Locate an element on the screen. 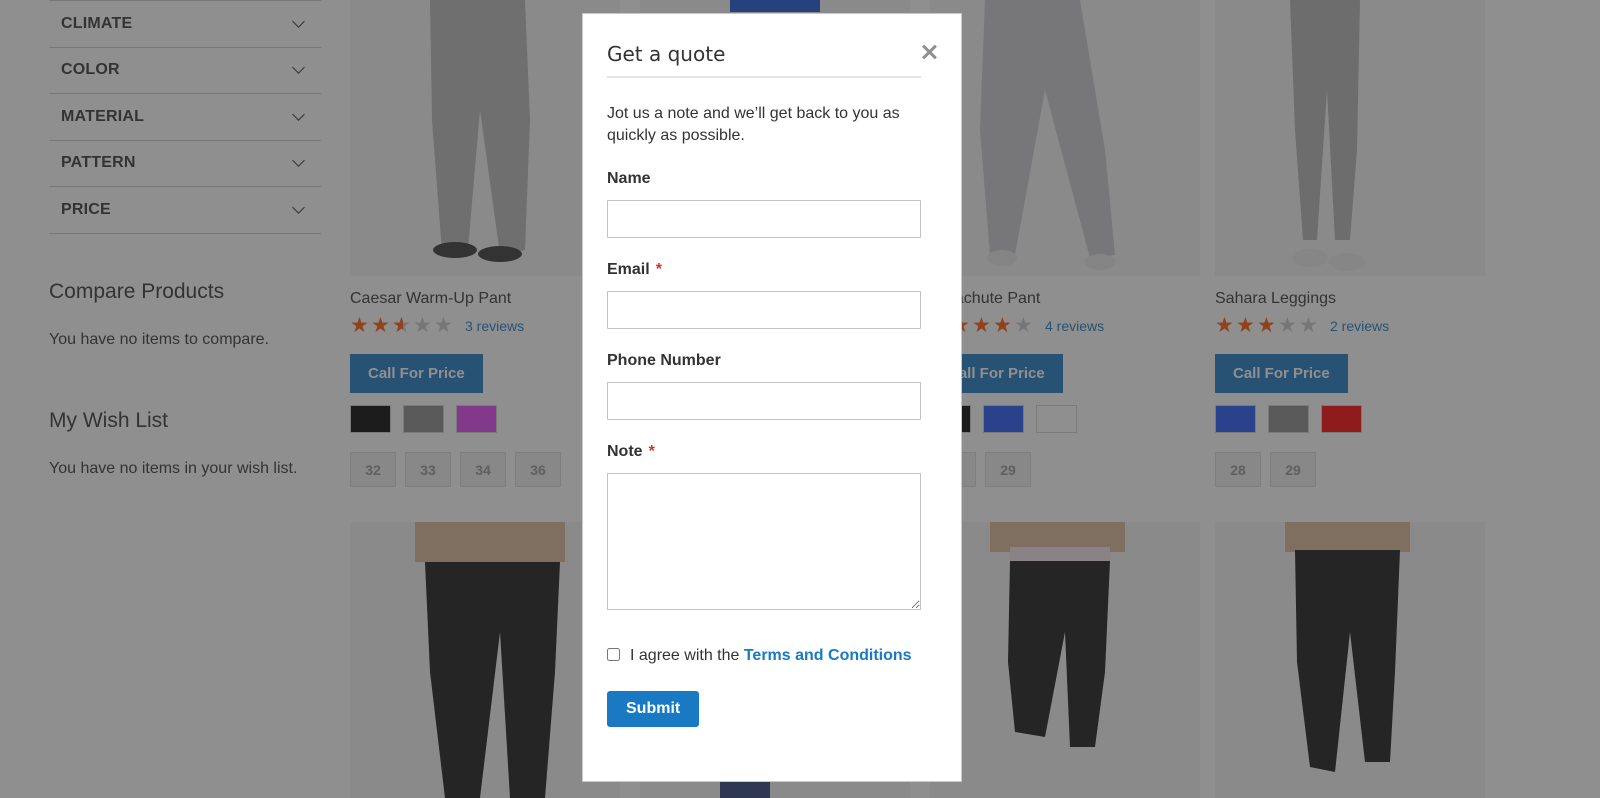 The image size is (1600, 798). note-textarea is located at coordinates (764, 541).